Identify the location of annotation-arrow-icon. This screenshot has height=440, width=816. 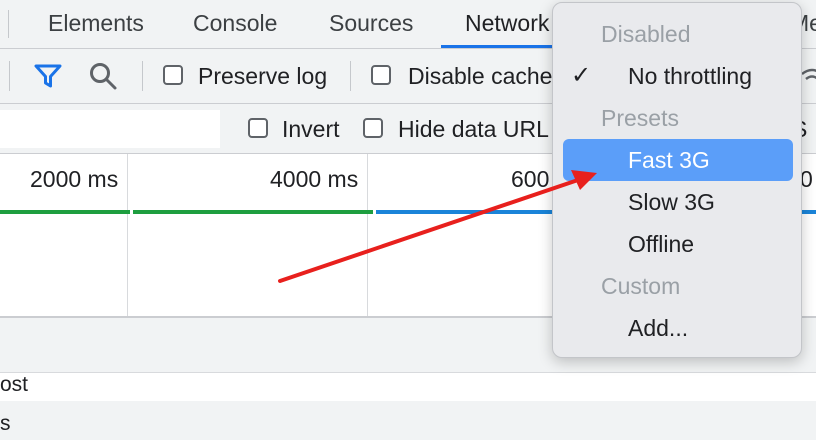
(437, 226).